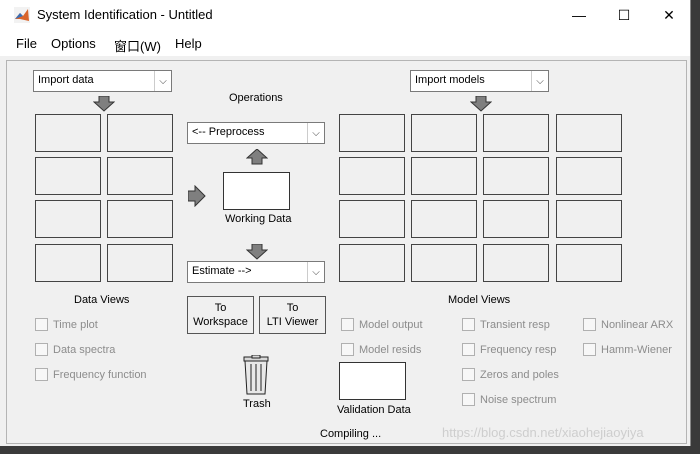  I want to click on noise-spectrum-checkbox: Noise spectrum, so click(509, 399).